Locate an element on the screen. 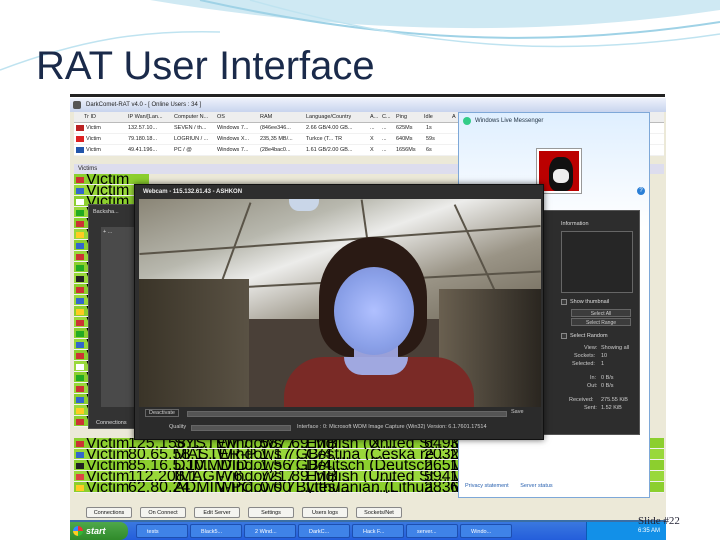 The width and height of the screenshot is (720, 540). column-header: A is located at coordinates (454, 117).